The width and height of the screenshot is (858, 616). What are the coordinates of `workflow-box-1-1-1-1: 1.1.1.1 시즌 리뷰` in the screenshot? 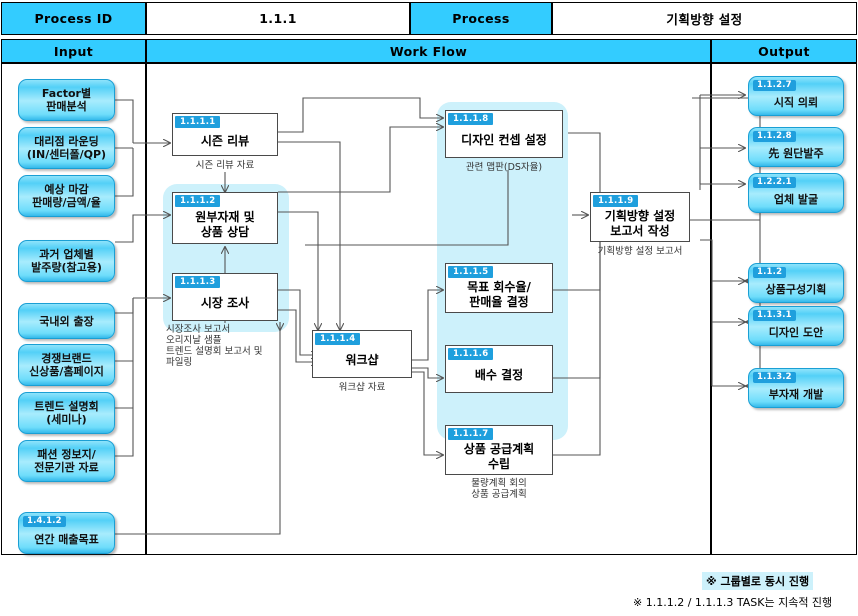 It's located at (225, 134).